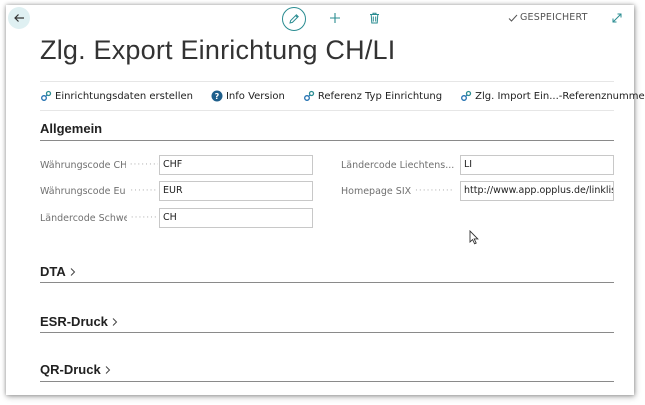 The height and width of the screenshot is (405, 645). Describe the element at coordinates (432, 191) in the screenshot. I see `label-leader: ··········` at that location.